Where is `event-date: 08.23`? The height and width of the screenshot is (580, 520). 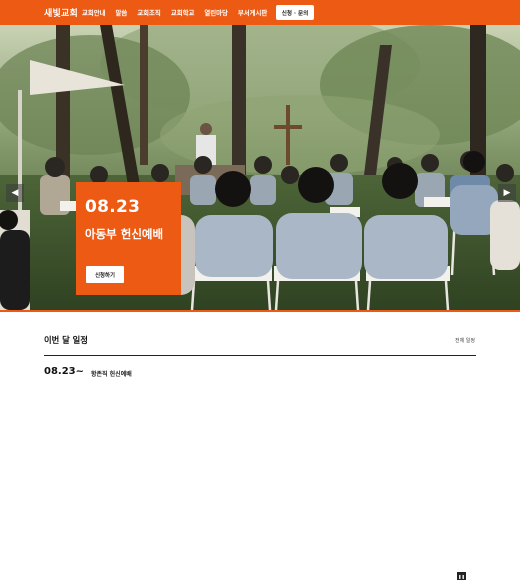
event-date: 08.23 is located at coordinates (113, 207).